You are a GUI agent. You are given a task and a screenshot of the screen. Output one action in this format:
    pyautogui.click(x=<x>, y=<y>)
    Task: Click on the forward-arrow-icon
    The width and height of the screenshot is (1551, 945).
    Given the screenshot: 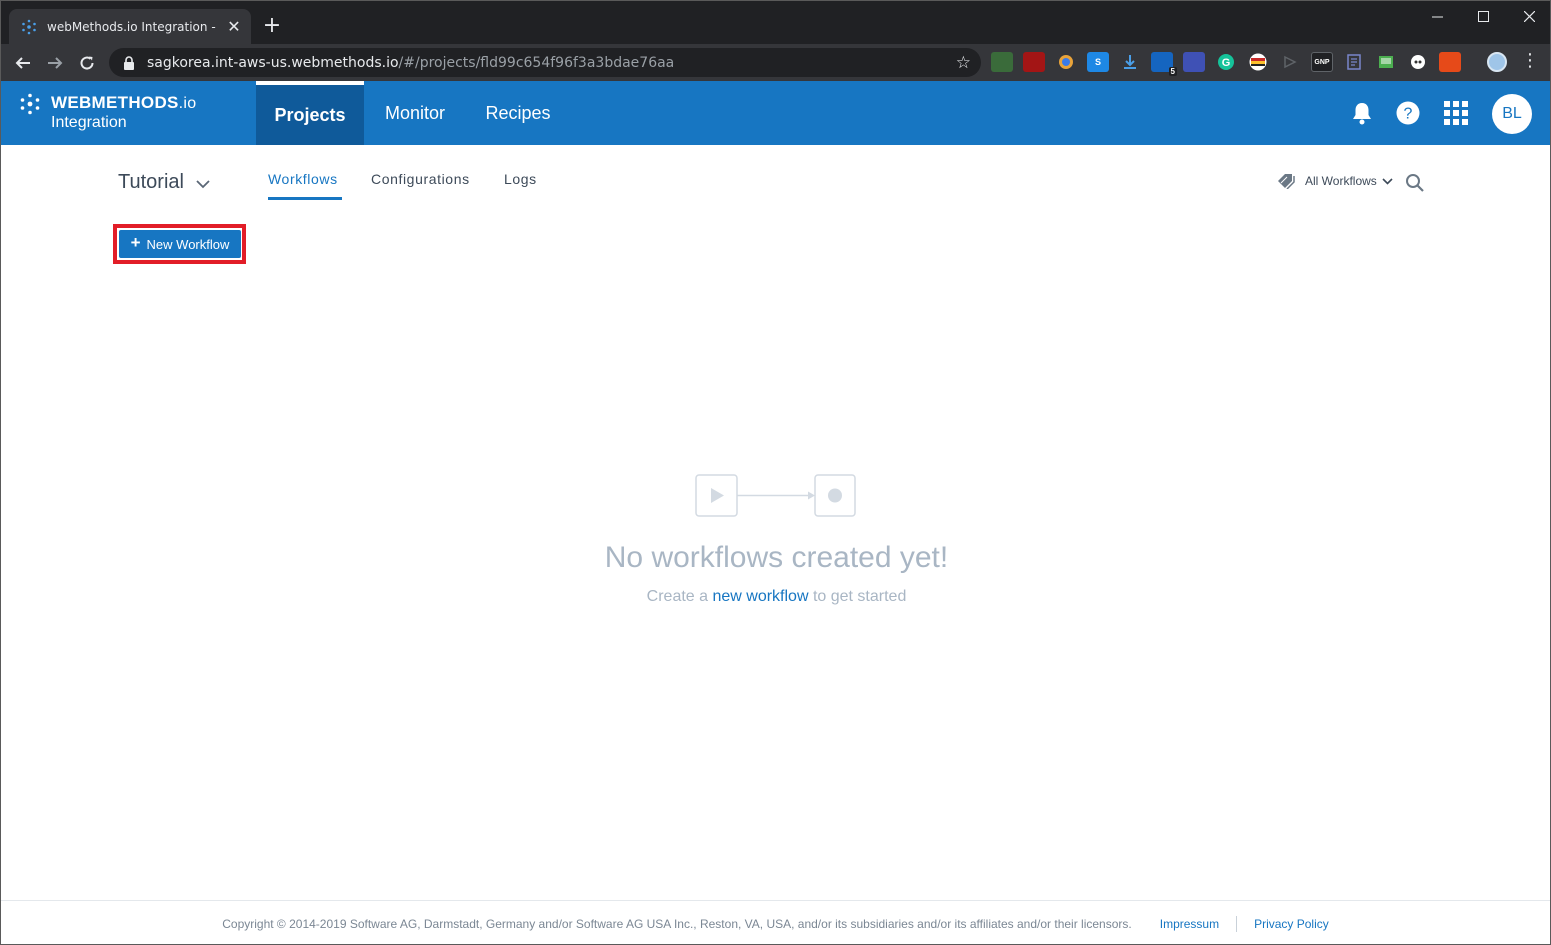 What is the action you would take?
    pyautogui.click(x=55, y=63)
    